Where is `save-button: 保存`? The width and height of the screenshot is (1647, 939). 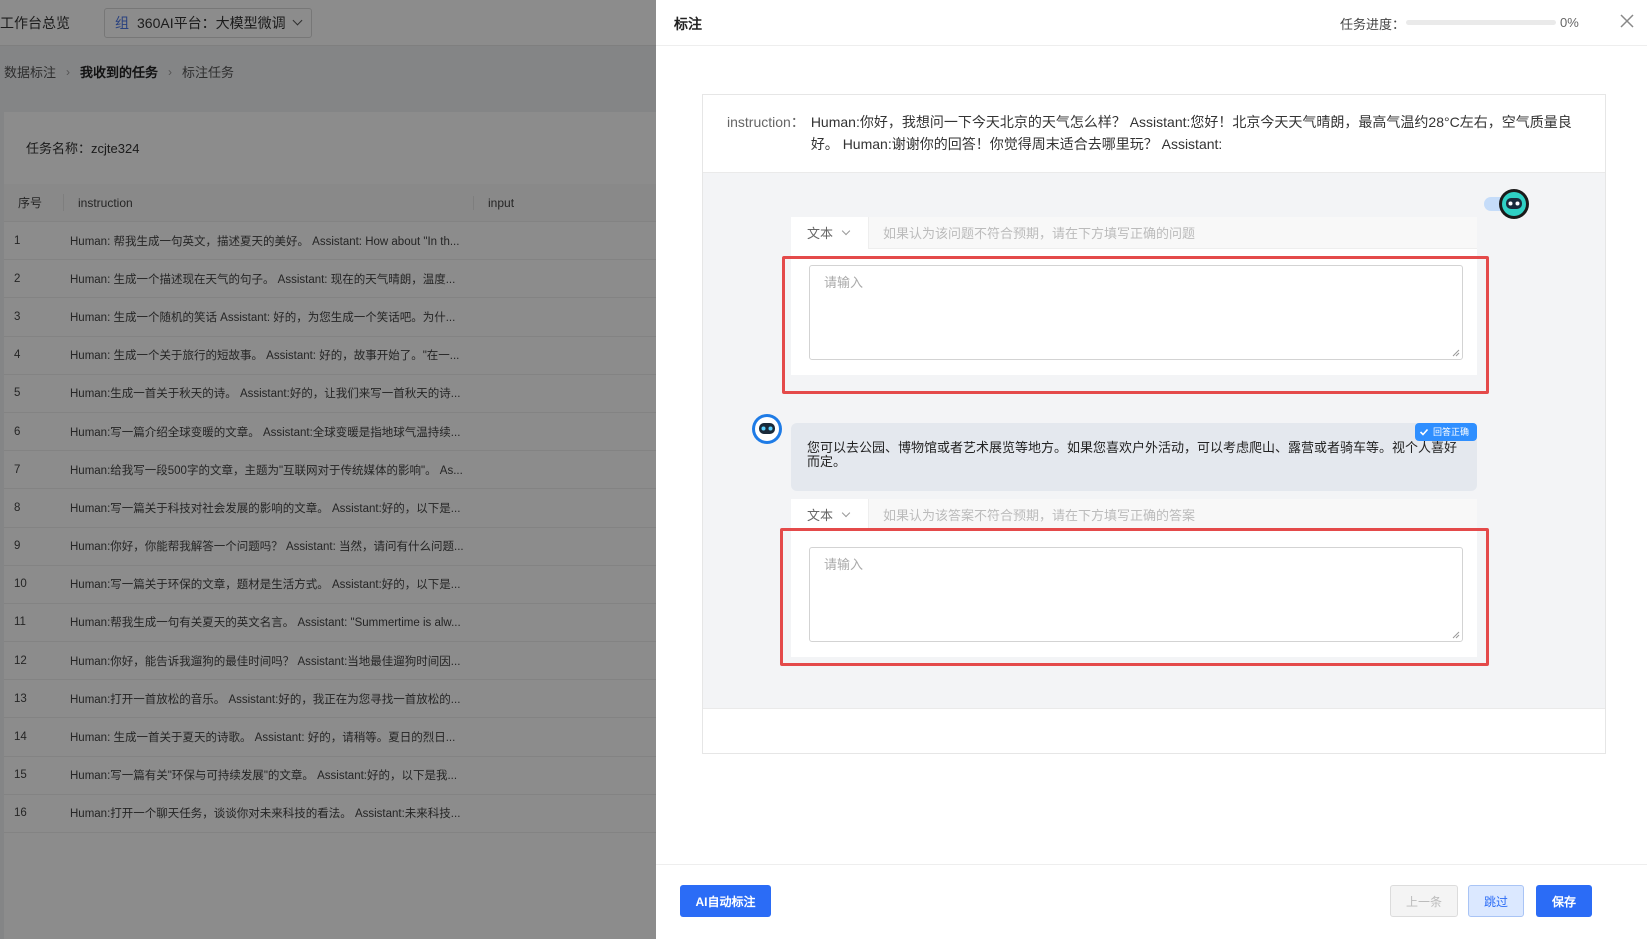 save-button: 保存 is located at coordinates (1564, 901).